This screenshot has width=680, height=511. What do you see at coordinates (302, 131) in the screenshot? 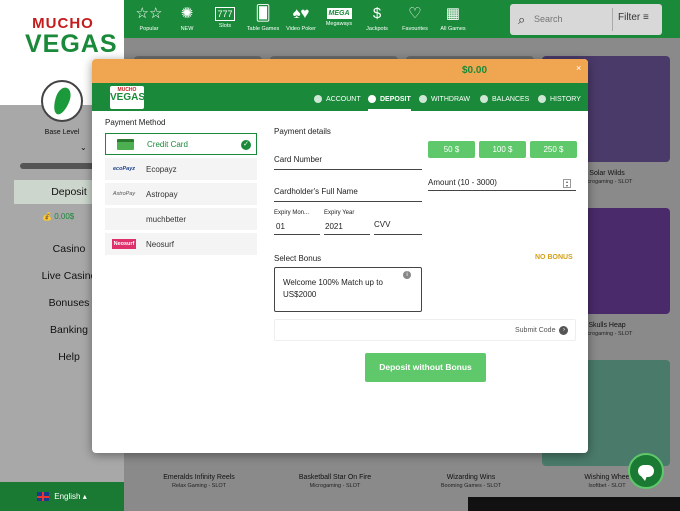
I see `payment-details-title: Payment details` at bounding box center [302, 131].